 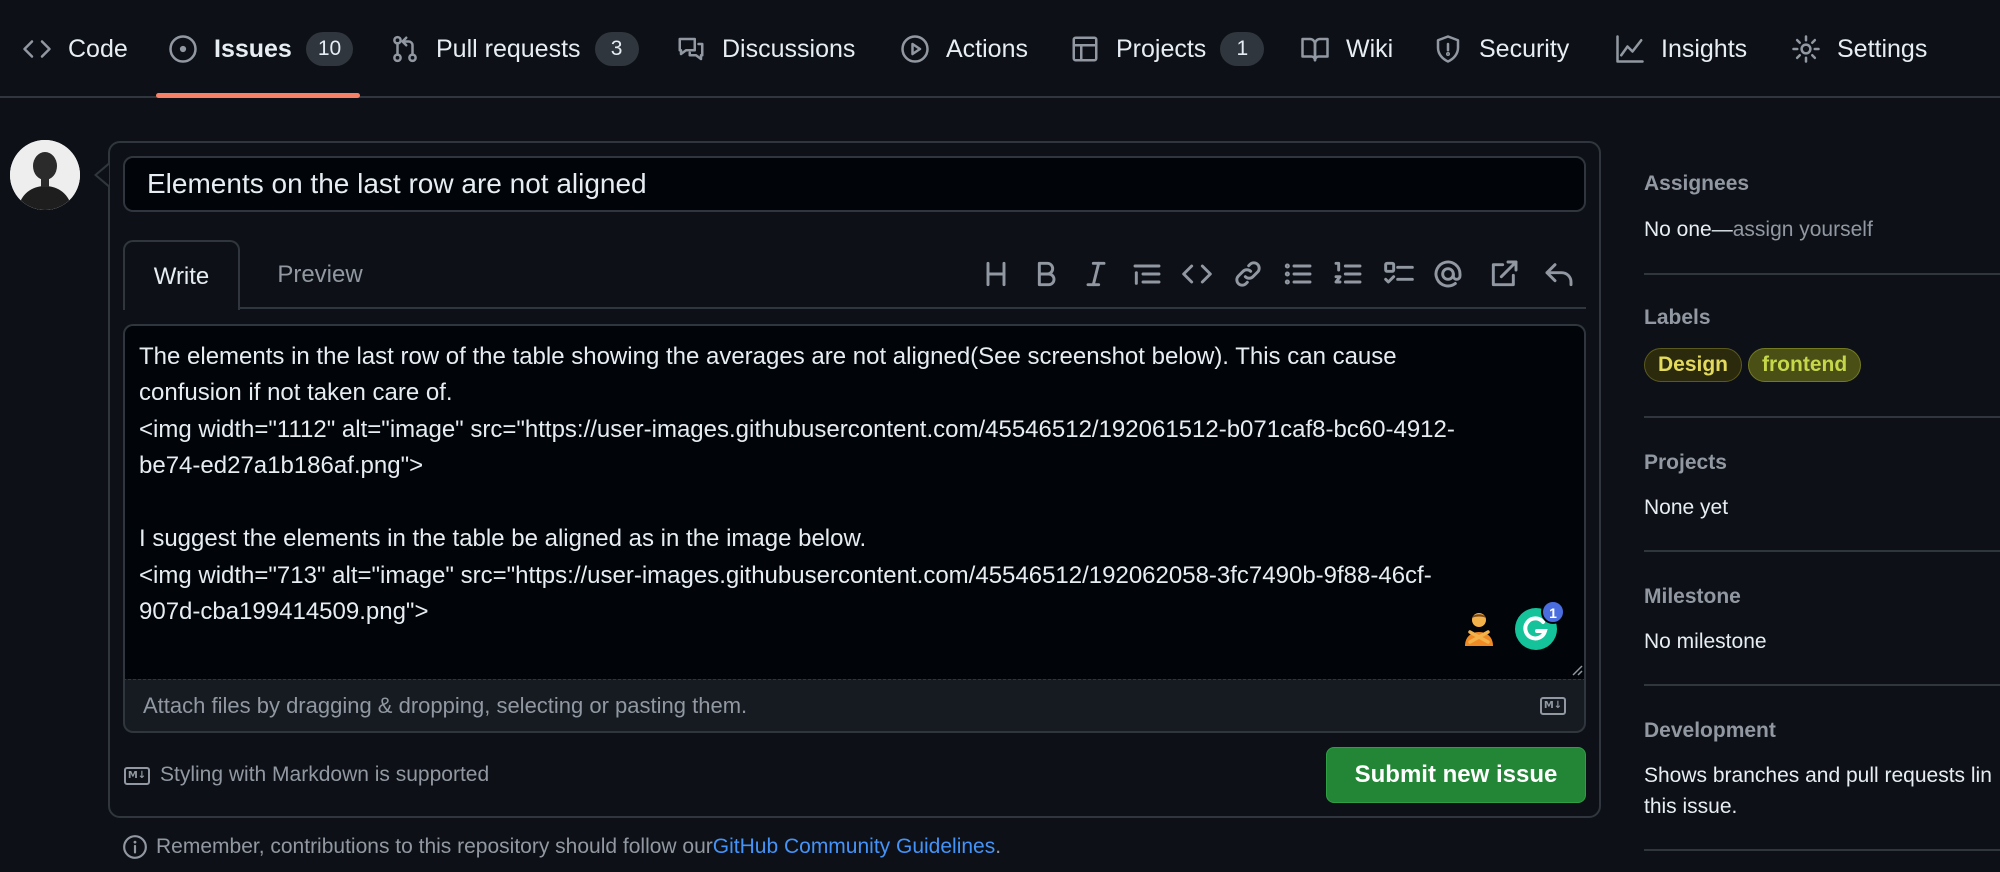 What do you see at coordinates (1818, 775) in the screenshot?
I see `development-value-line-1: Shows branches and pull requests lin` at bounding box center [1818, 775].